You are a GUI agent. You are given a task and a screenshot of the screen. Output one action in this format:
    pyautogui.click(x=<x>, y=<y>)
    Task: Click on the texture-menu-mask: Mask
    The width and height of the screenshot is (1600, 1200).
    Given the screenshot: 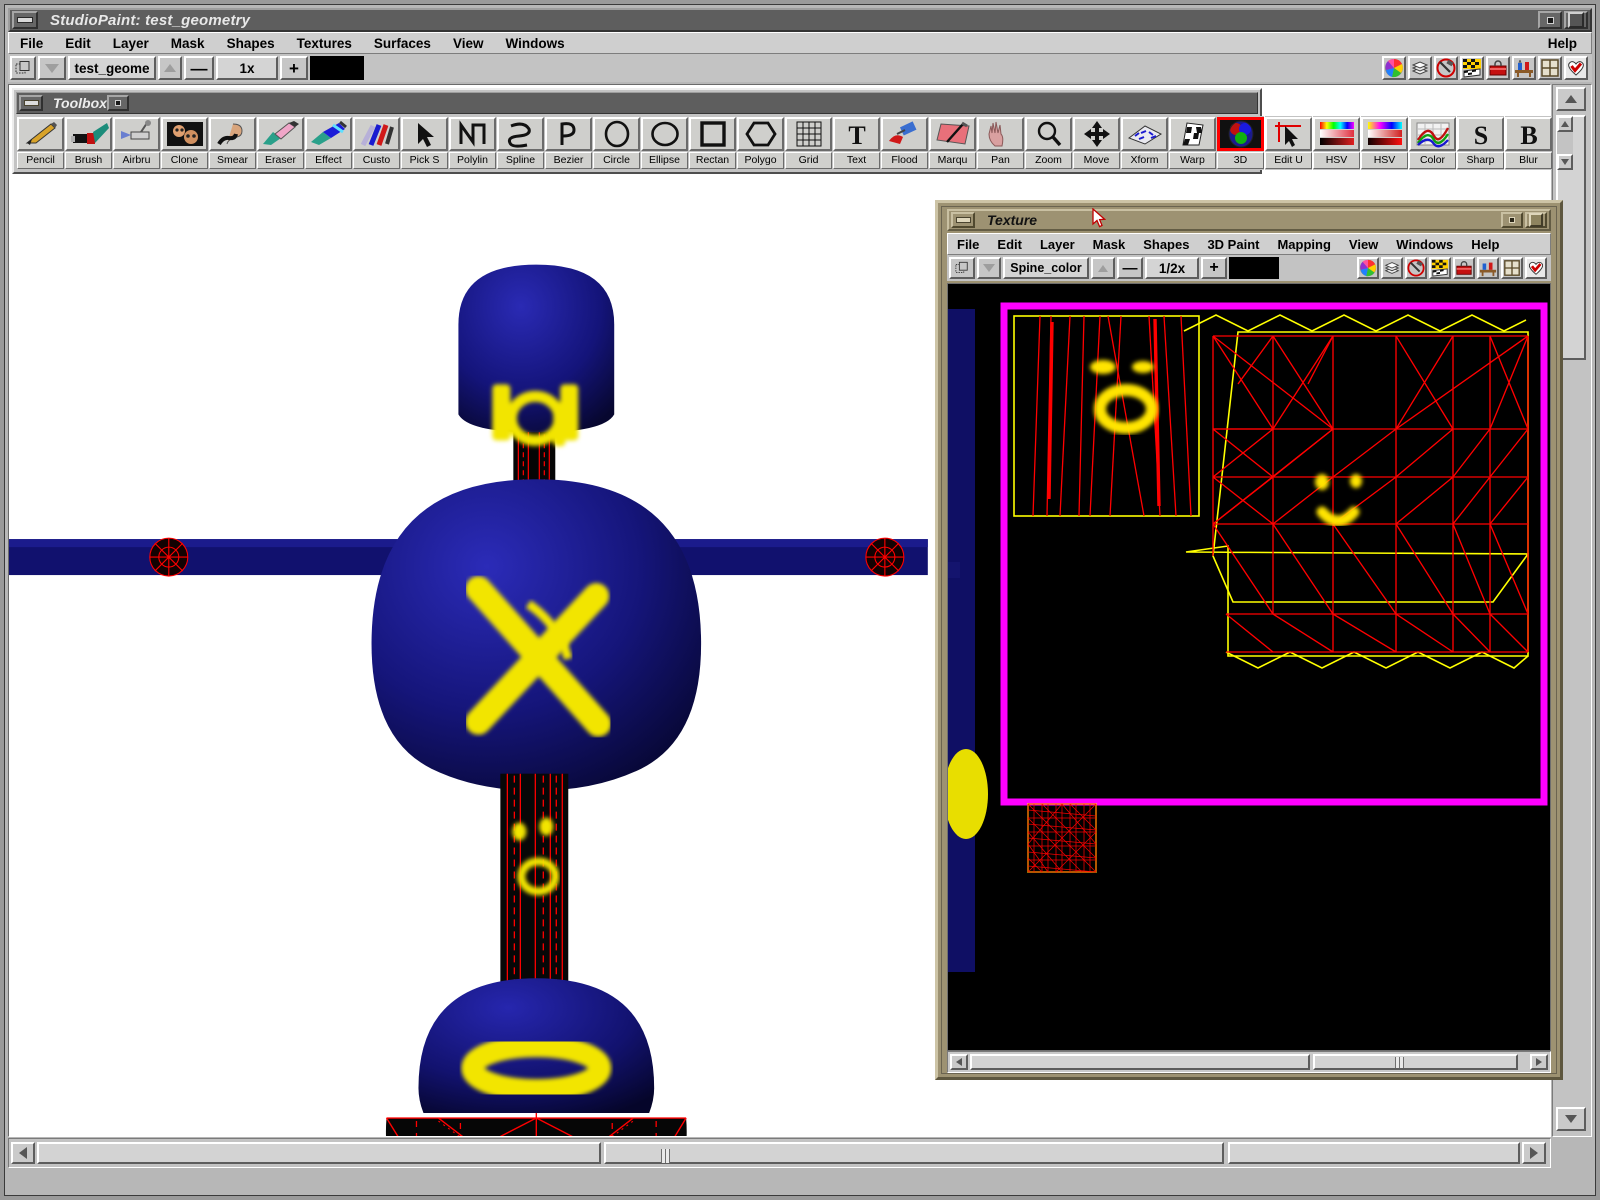 What is the action you would take?
    pyautogui.click(x=1109, y=244)
    